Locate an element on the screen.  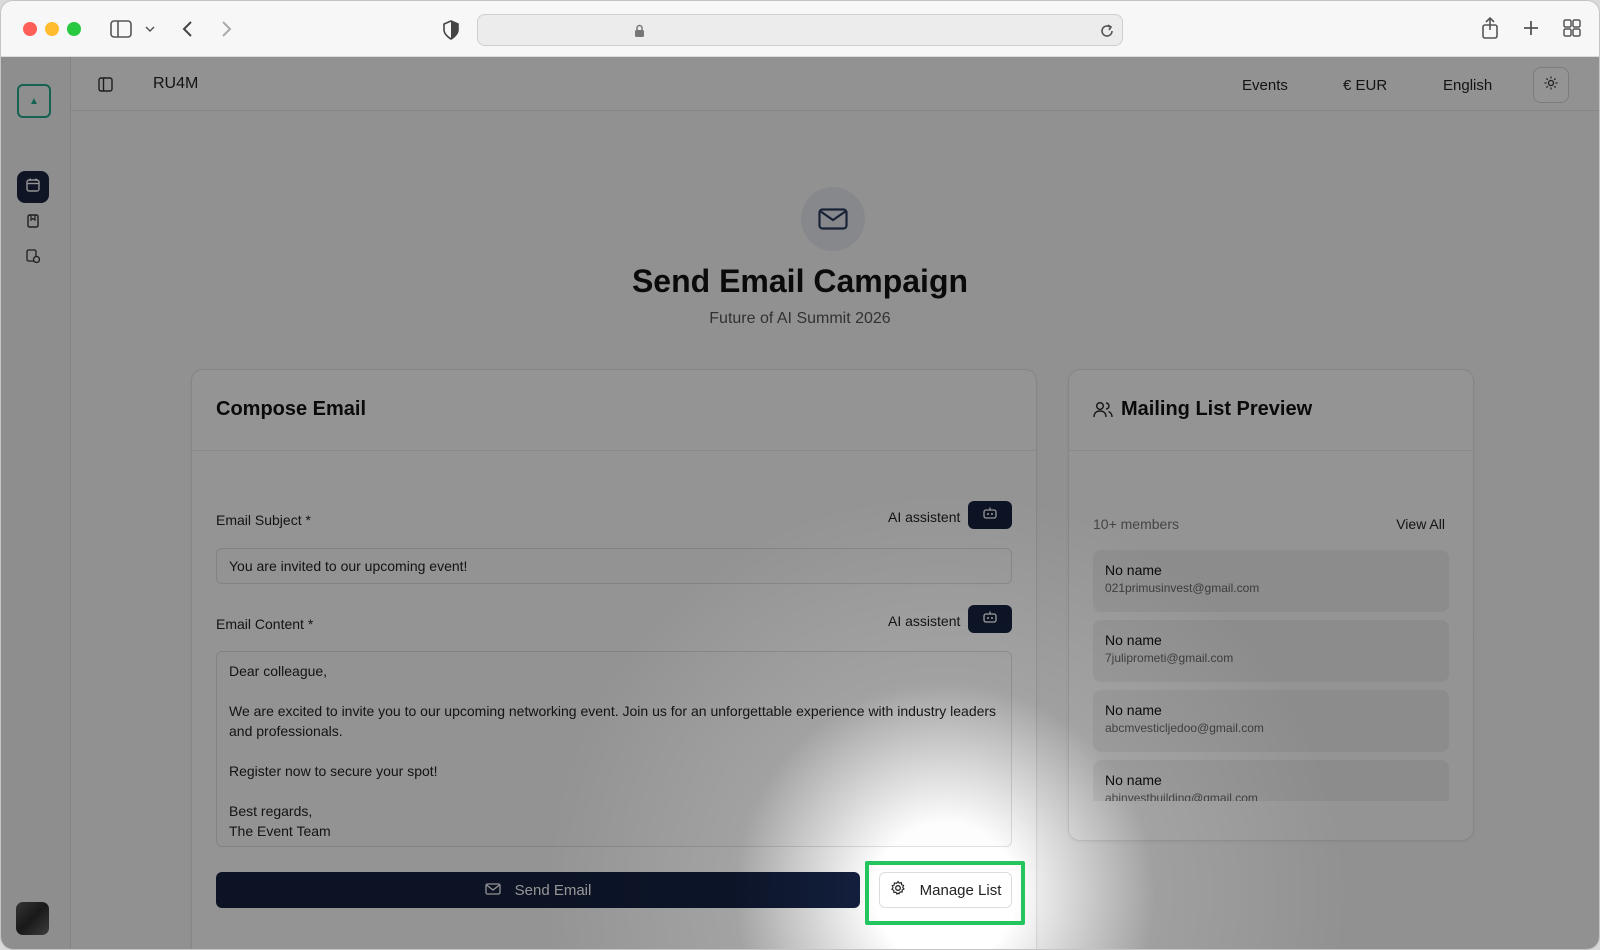
compose-card-title: Compose Email is located at coordinates (291, 409).